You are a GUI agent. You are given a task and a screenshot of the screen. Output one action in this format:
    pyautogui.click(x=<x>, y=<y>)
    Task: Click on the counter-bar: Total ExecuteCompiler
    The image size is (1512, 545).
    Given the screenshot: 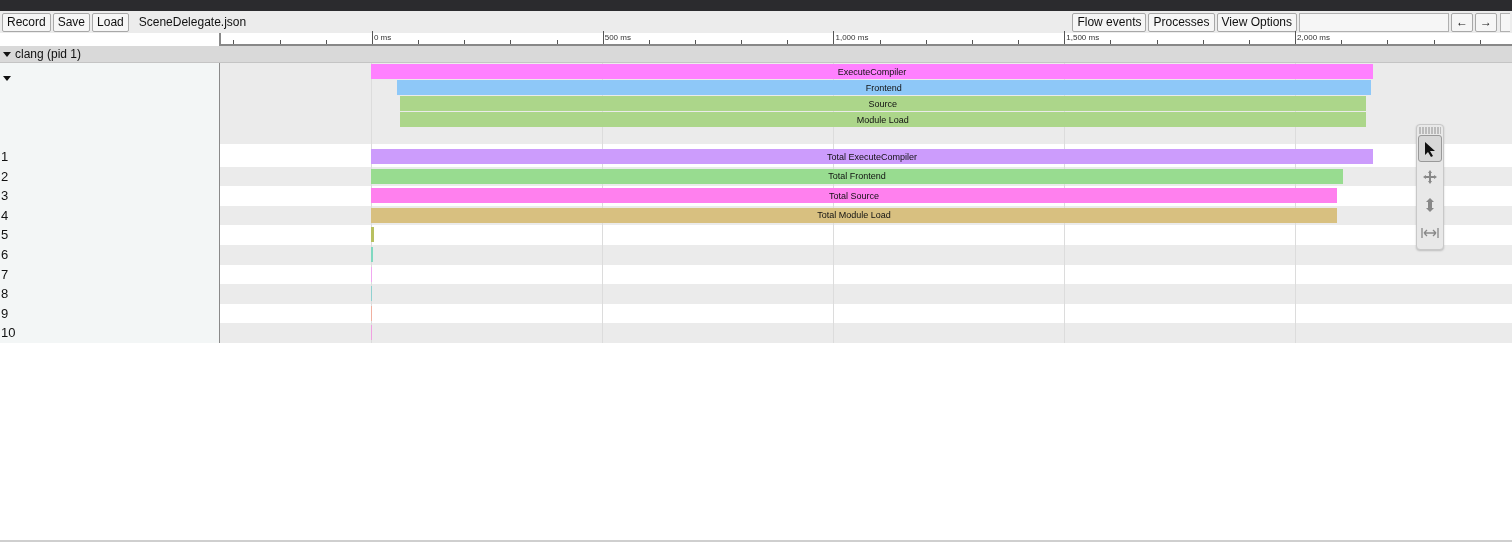 What is the action you would take?
    pyautogui.click(x=872, y=156)
    